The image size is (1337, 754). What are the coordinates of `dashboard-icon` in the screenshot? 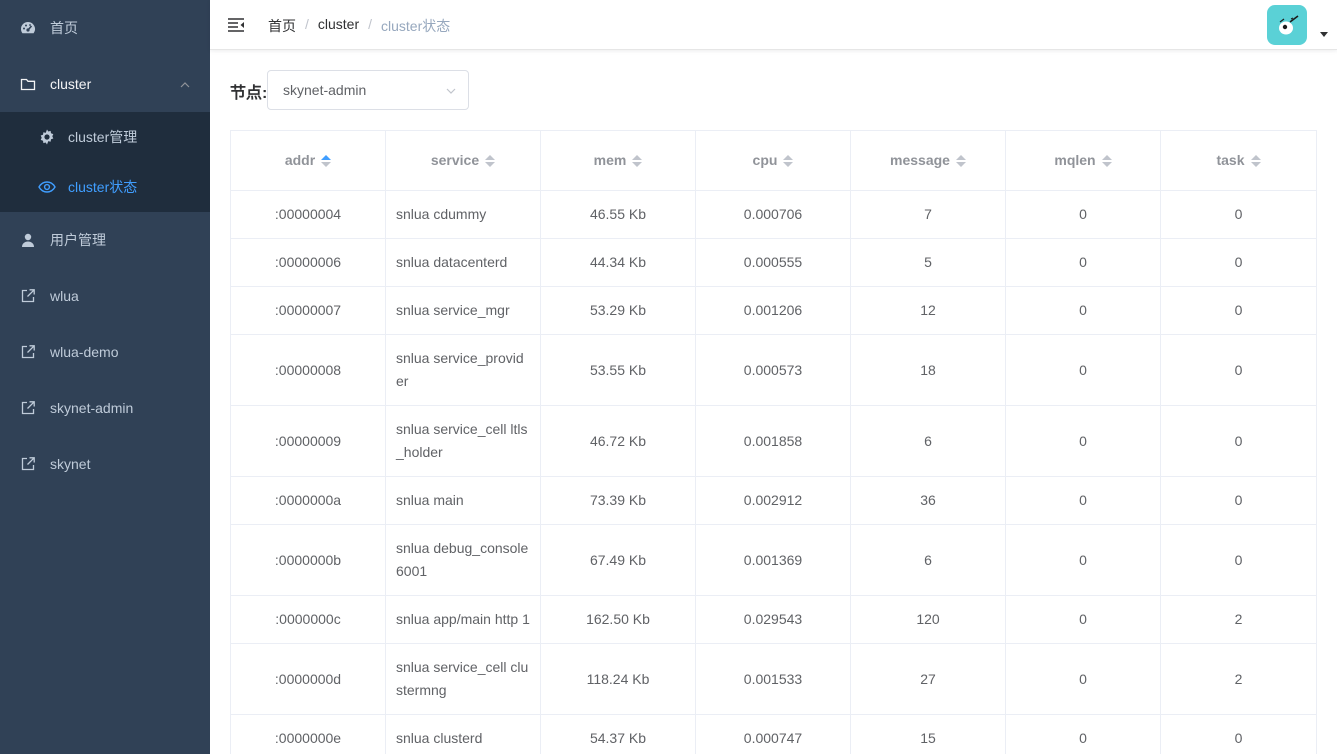 It's located at (28, 28).